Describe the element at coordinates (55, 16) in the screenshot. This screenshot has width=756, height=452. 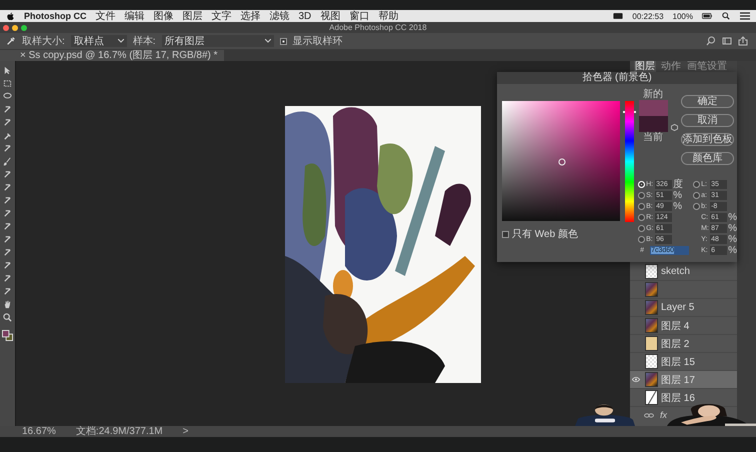
I see `menu-item: Photoshop CC` at that location.